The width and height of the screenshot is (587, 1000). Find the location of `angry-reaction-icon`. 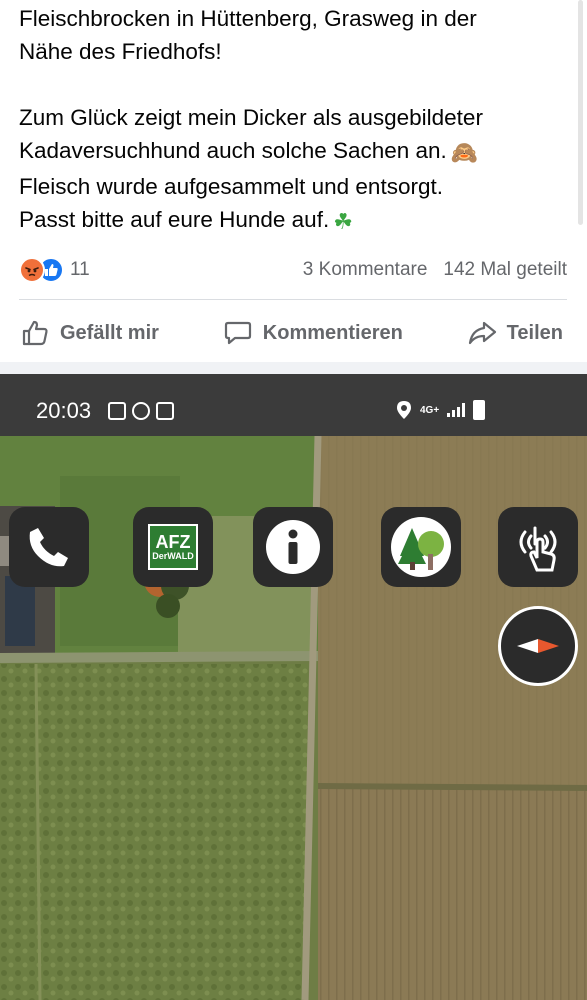

angry-reaction-icon is located at coordinates (32, 270).